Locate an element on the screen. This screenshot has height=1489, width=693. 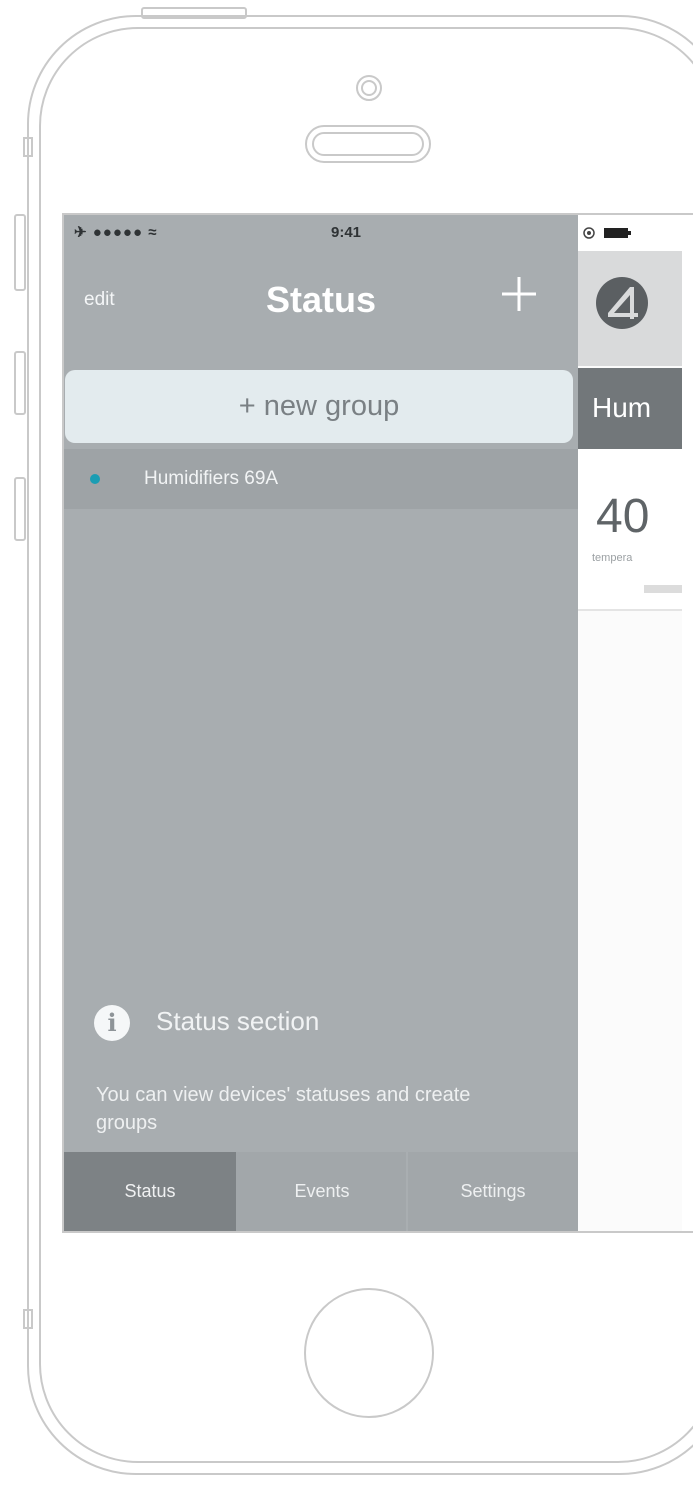
peek-group-tab: Hum is located at coordinates (630, 408).